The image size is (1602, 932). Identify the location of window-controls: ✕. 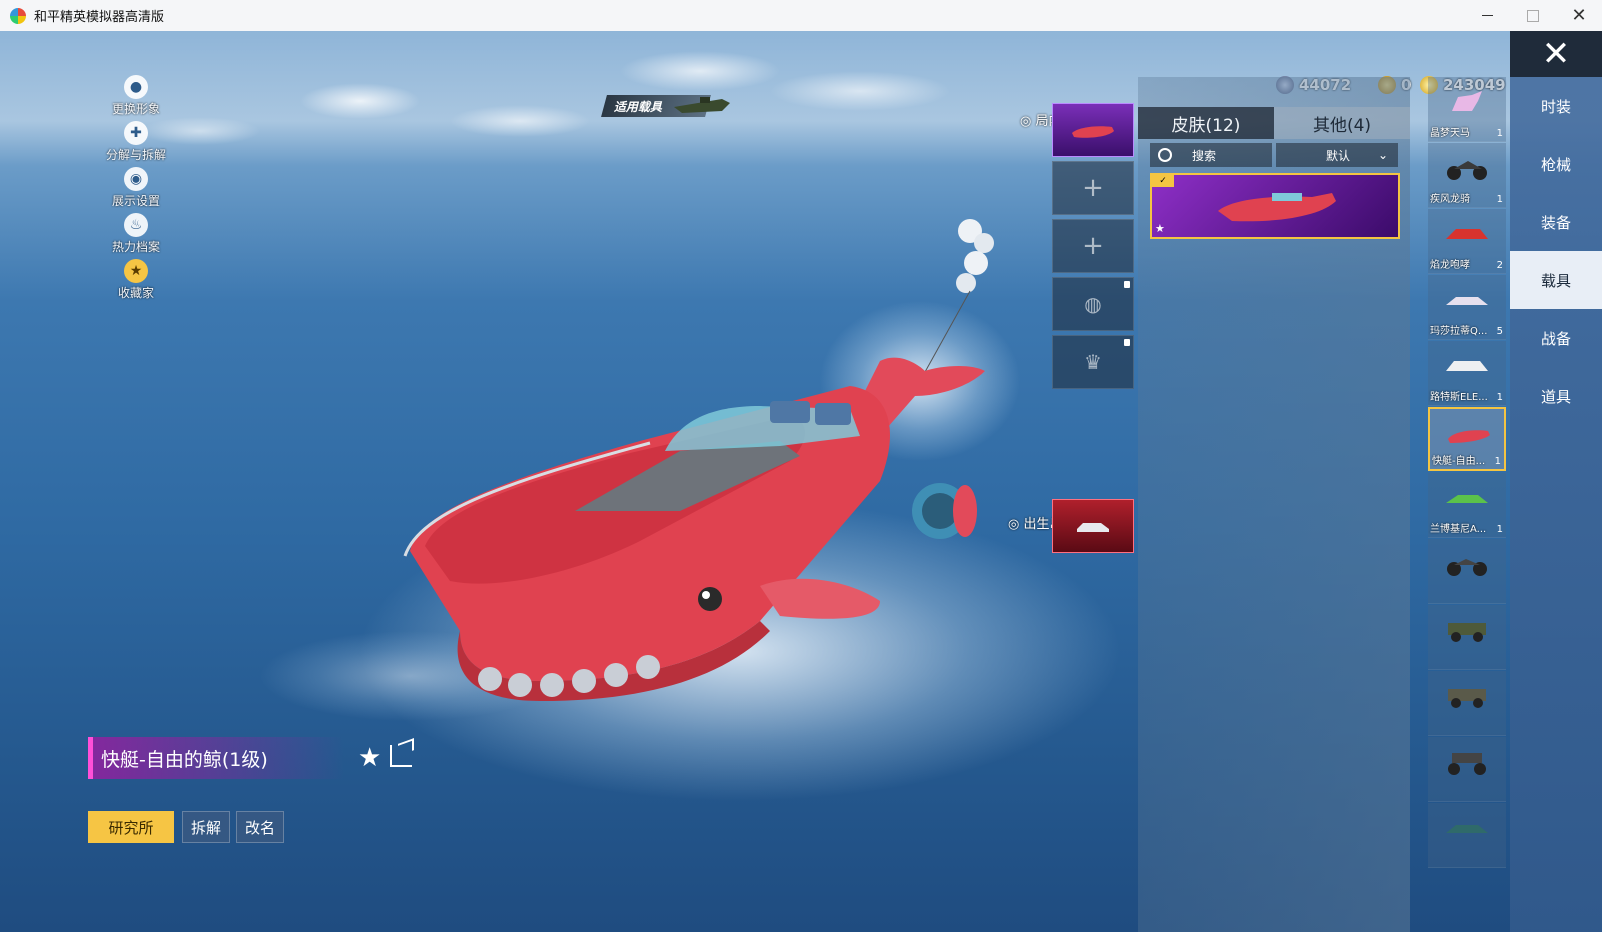
(1533, 15).